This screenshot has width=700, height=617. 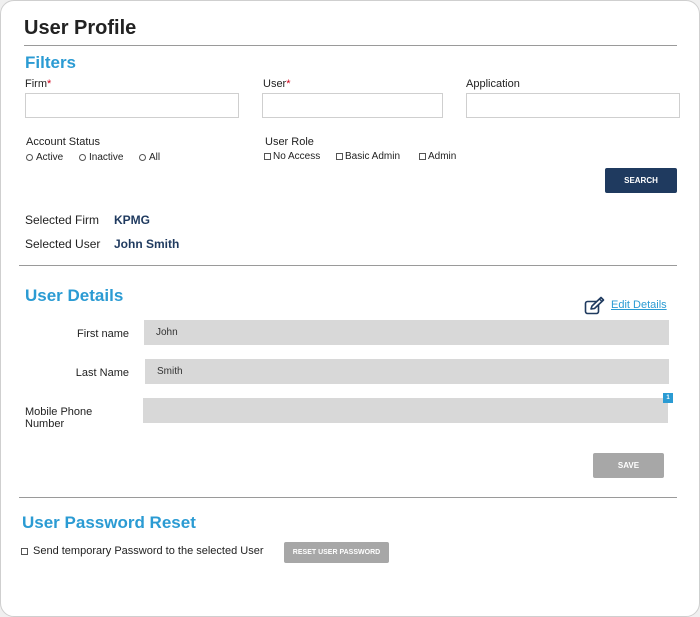 I want to click on status-option-active: Active, so click(x=44, y=157).